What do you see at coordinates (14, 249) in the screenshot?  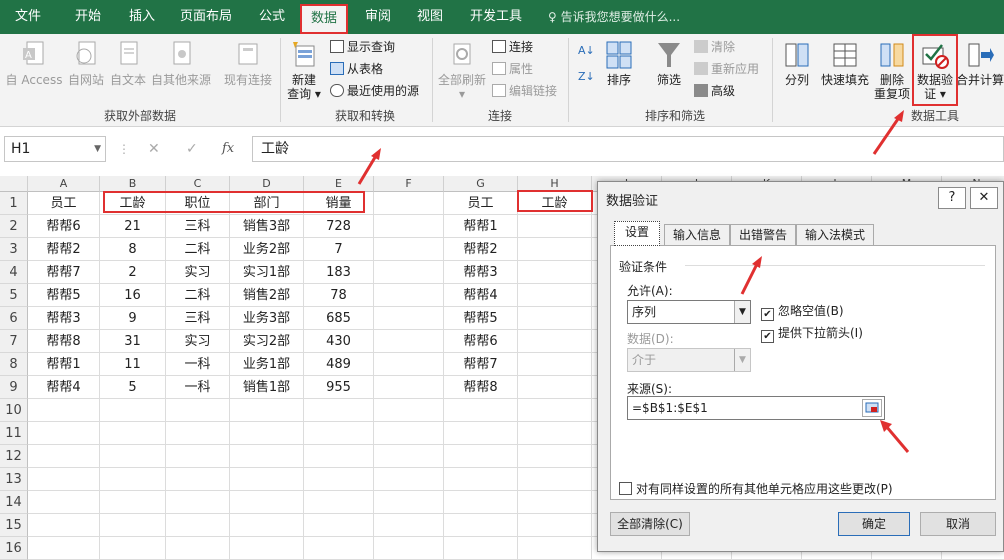 I see `row-header: 3` at bounding box center [14, 249].